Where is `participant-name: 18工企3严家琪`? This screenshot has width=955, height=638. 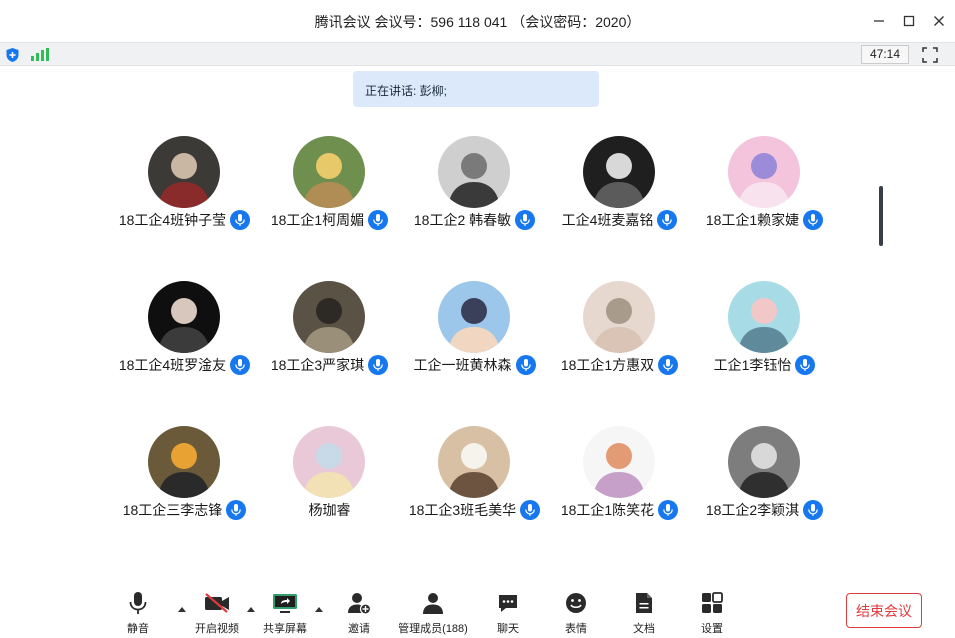 participant-name: 18工企3严家琪 is located at coordinates (317, 365).